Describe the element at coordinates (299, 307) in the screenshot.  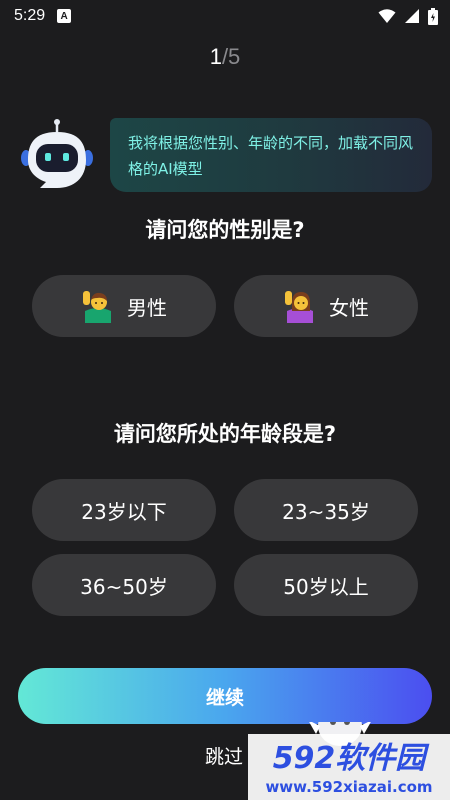
I see `woman-raising-hand-icon` at that location.